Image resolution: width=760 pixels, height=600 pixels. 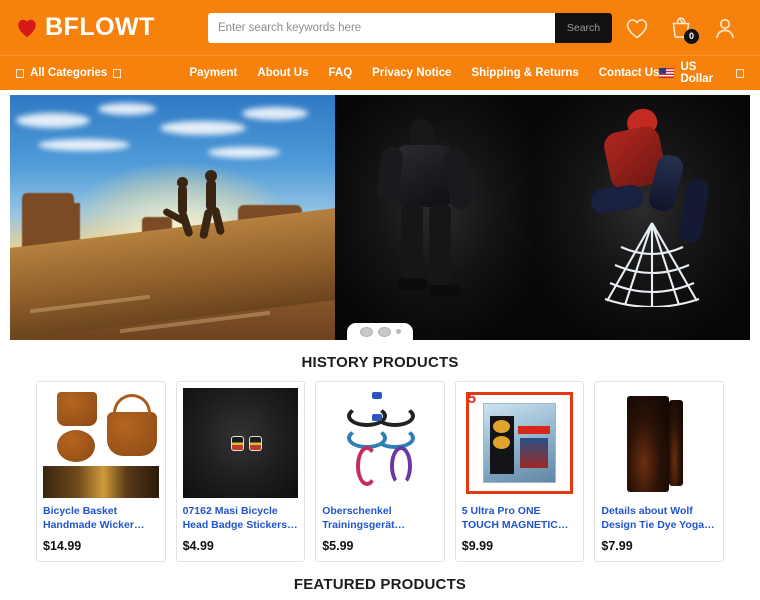 I want to click on product-price: $14.99, so click(x=62, y=546).